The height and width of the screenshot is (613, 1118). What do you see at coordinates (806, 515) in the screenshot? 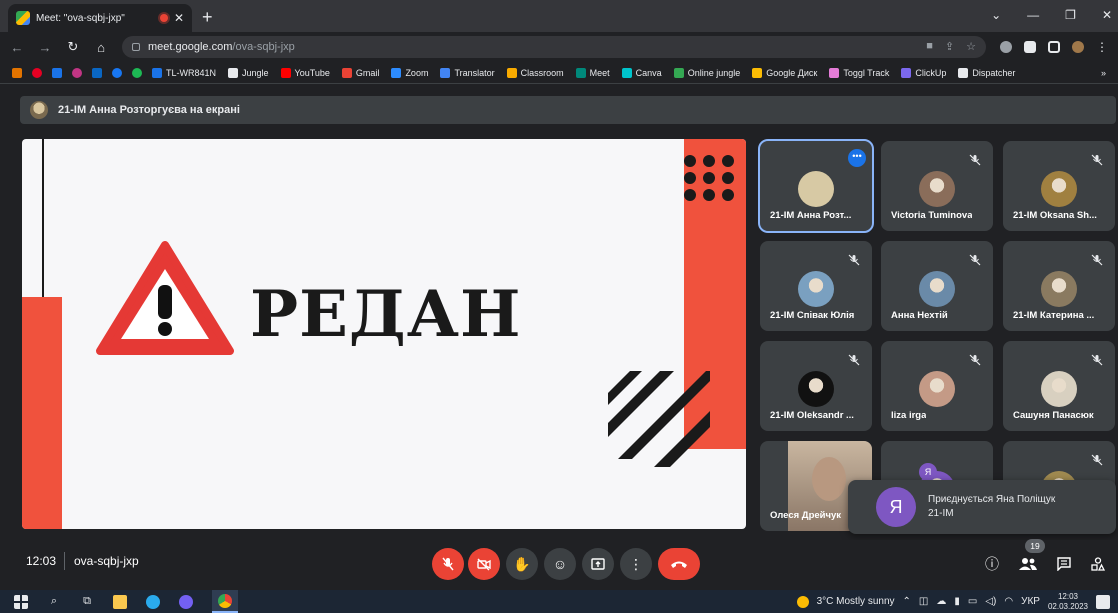
I see `participant-name: Олеся Дрейчук` at bounding box center [806, 515].